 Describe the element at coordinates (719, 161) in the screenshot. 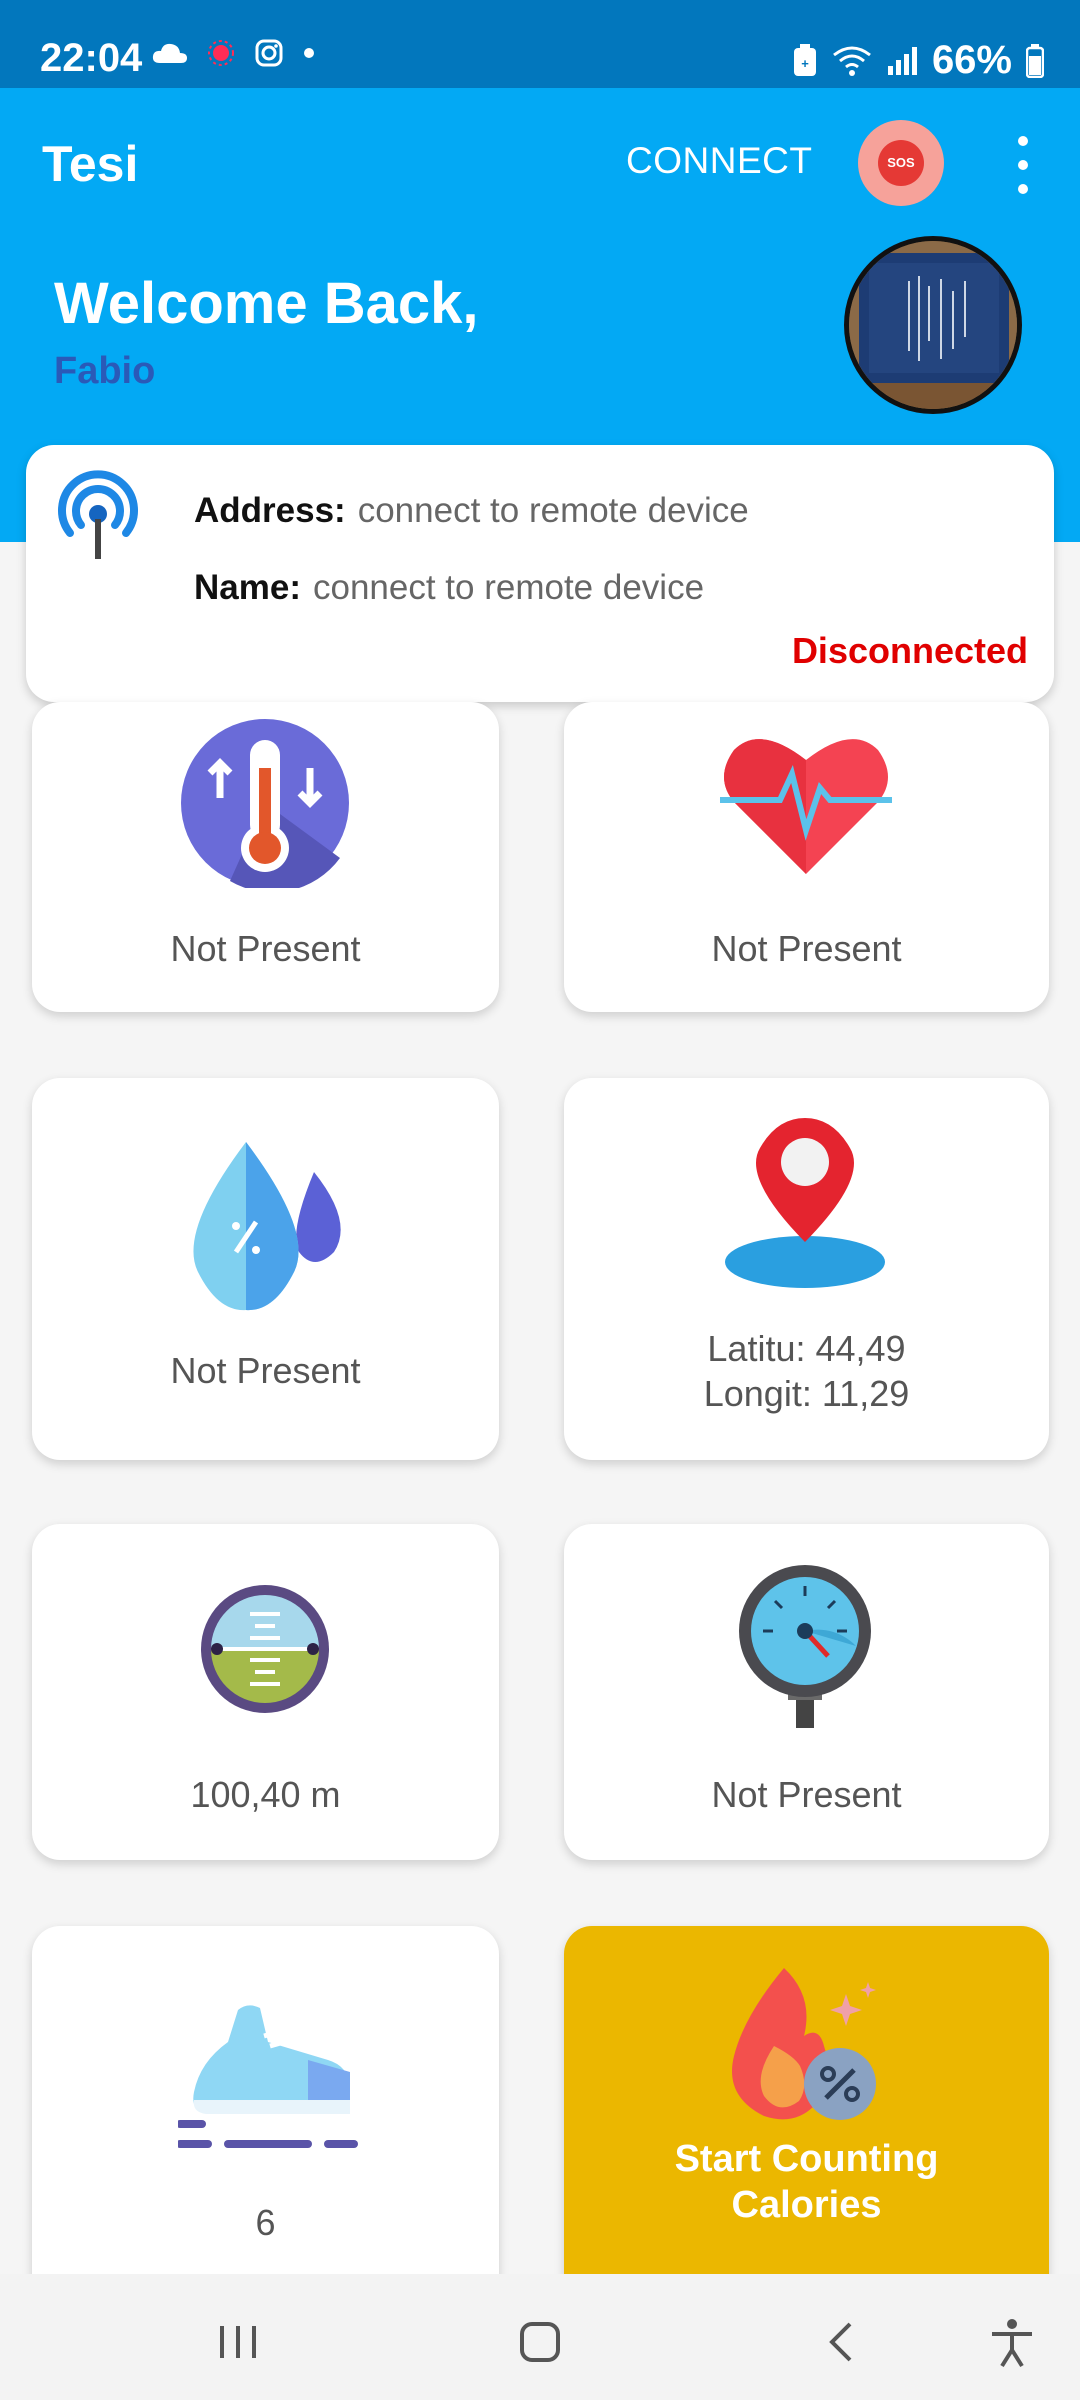

I see `connect-button: CONNECT` at that location.